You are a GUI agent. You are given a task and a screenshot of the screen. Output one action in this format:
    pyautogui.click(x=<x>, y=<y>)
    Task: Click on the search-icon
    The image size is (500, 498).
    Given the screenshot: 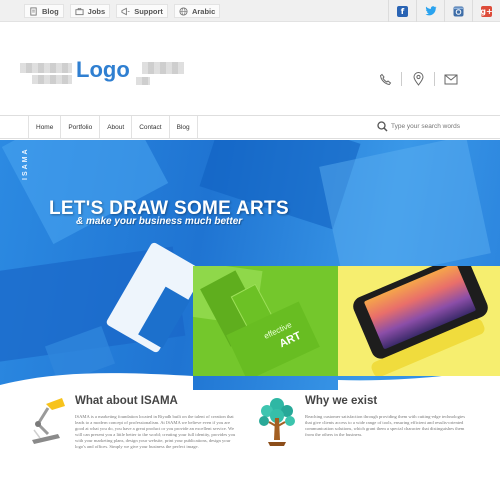 What is the action you would take?
    pyautogui.click(x=382, y=126)
    